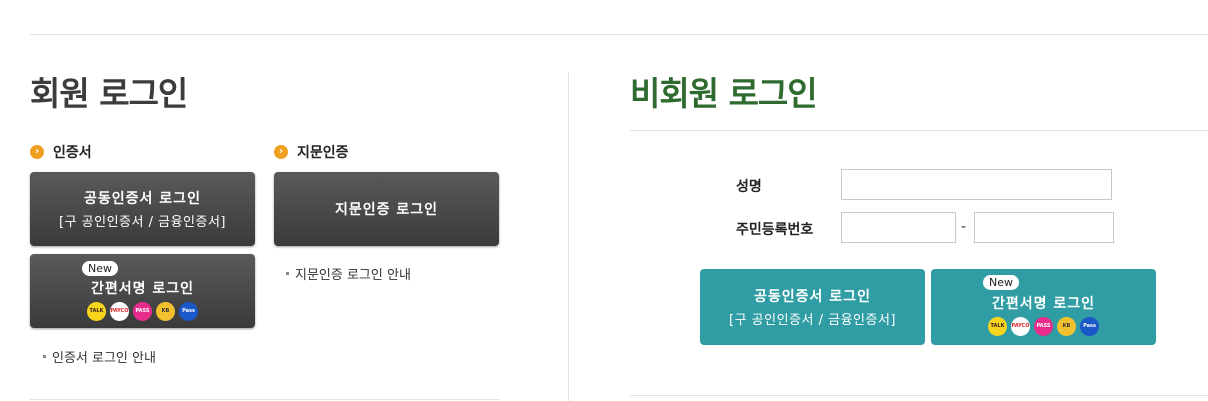 The image size is (1208, 401). I want to click on cert-section-label: › 인증서, so click(61, 152).